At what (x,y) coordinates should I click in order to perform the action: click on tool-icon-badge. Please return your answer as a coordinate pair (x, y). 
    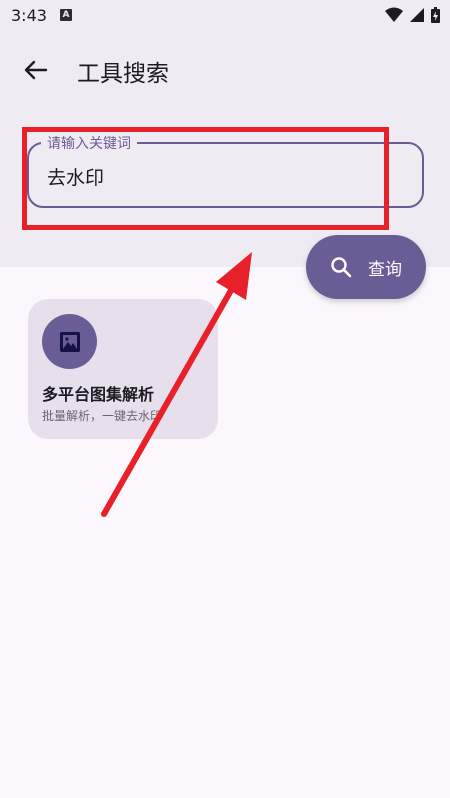
    Looking at the image, I should click on (69, 341).